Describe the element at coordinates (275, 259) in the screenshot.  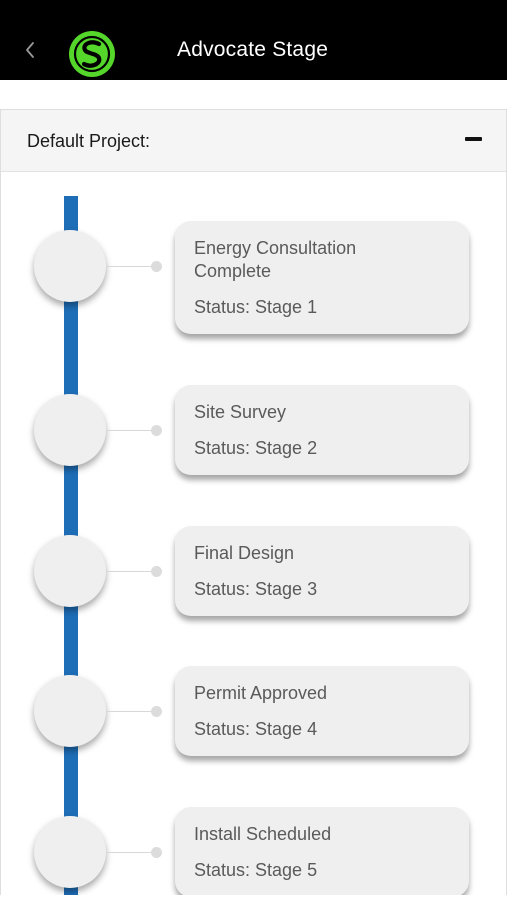
I see `stage-title: Energy Consultation Complete` at that location.